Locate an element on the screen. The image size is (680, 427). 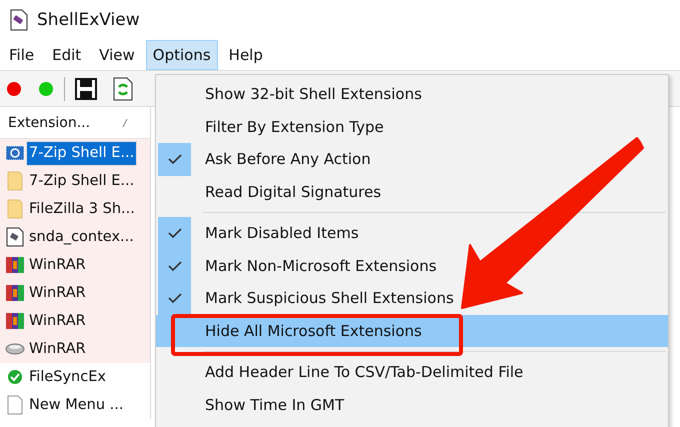
menu-option: Hide All Microsoft Extensions is located at coordinates (412, 330).